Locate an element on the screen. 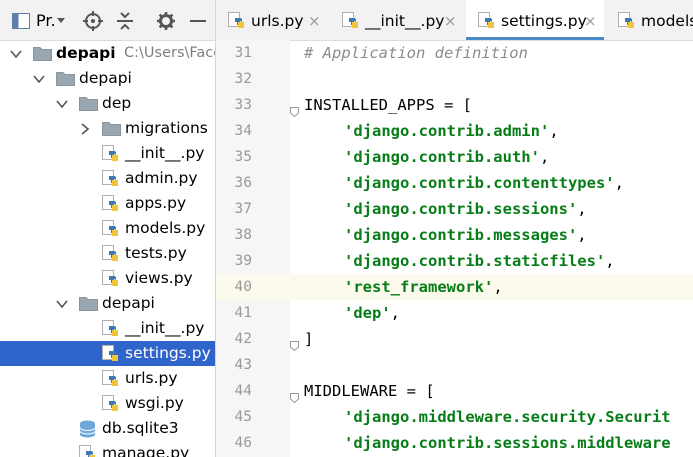 This screenshot has height=457, width=693. tree-item-label: views.py is located at coordinates (159, 278).